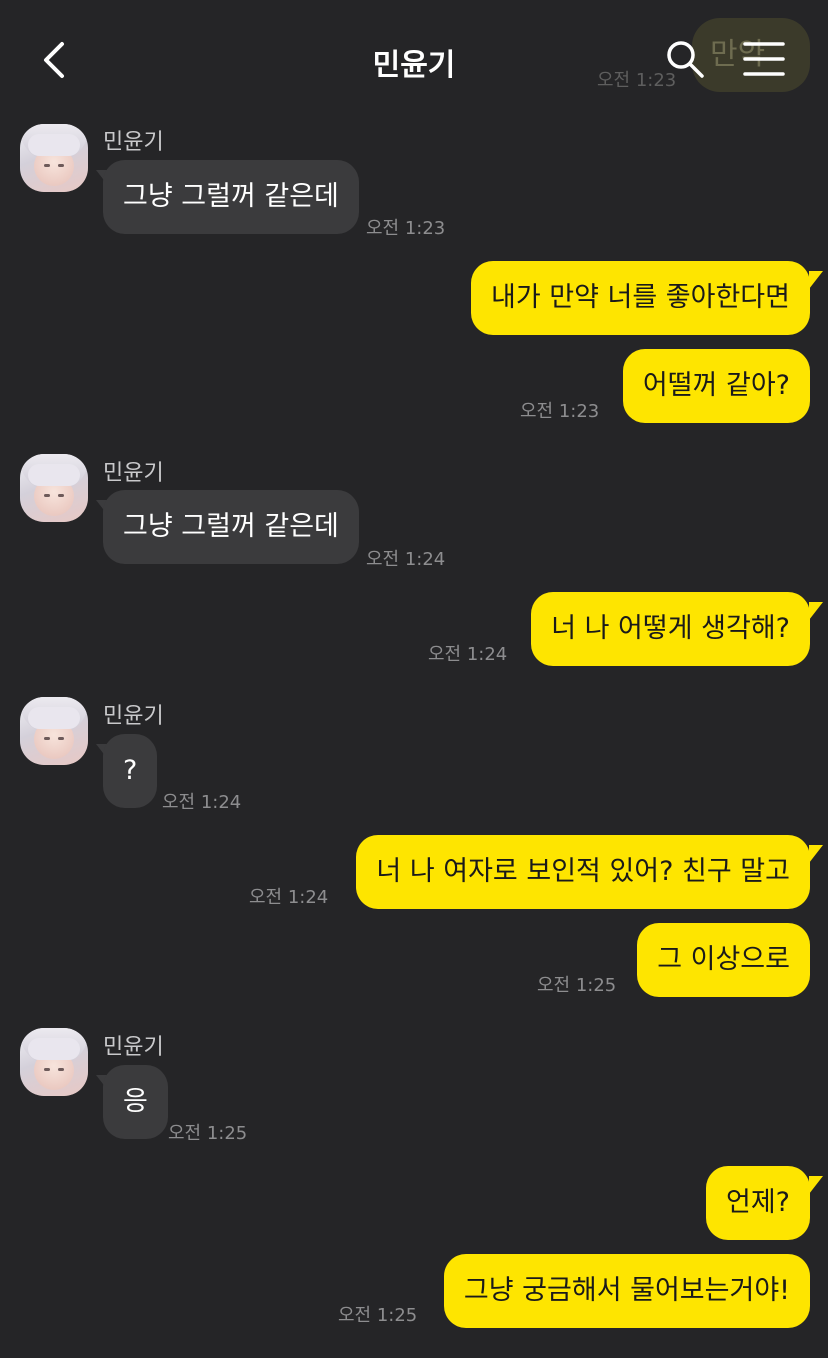 The height and width of the screenshot is (1358, 828). What do you see at coordinates (670, 629) in the screenshot?
I see `message-bubble: 너 나 어떻게 생각해?` at bounding box center [670, 629].